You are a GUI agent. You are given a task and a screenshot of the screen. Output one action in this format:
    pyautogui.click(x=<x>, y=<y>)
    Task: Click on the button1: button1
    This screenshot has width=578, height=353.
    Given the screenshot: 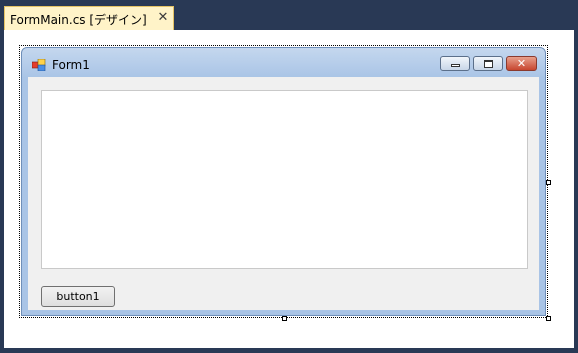 What is the action you would take?
    pyautogui.click(x=78, y=296)
    